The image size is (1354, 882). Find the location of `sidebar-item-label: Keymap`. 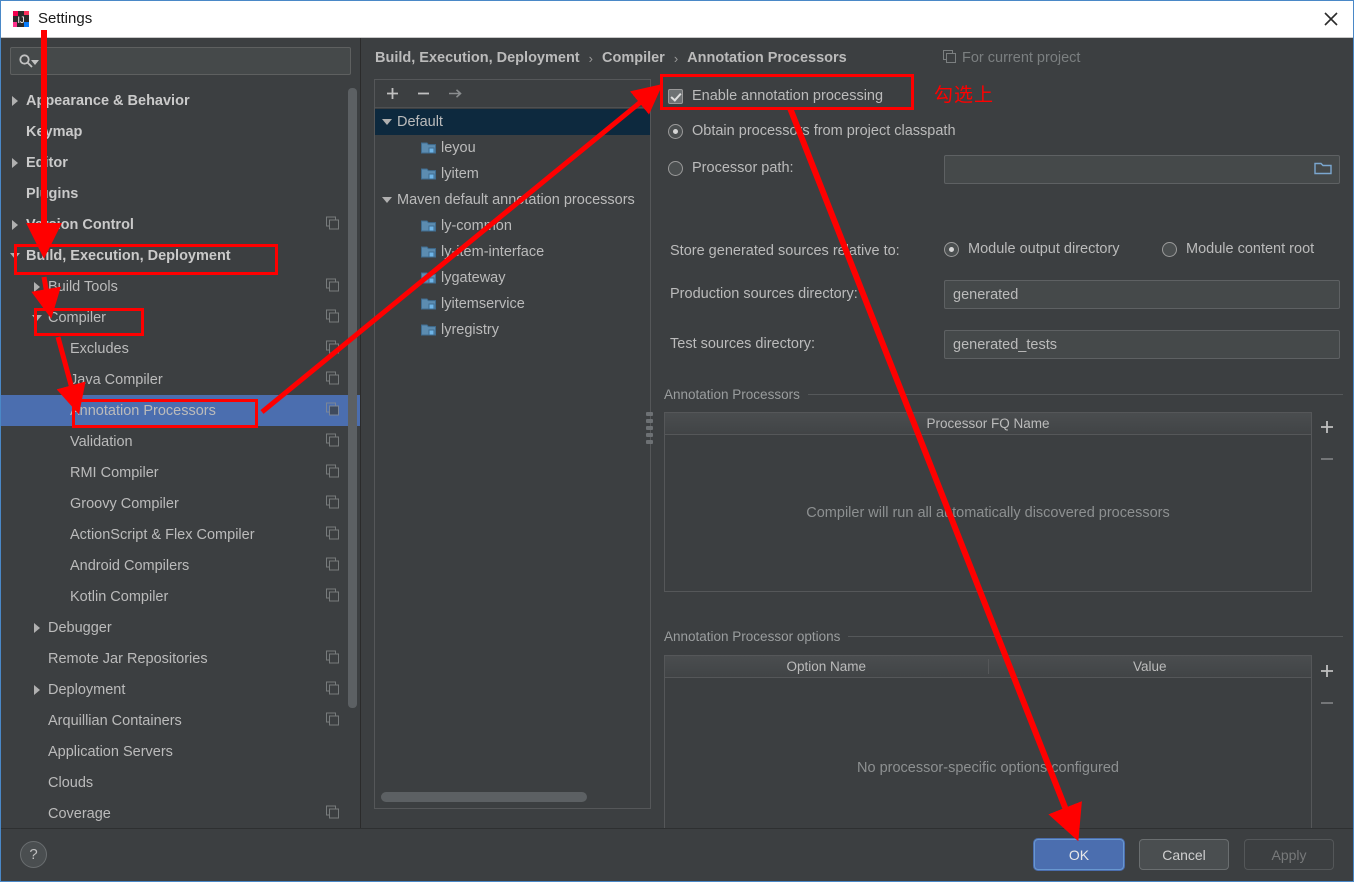

sidebar-item-label: Keymap is located at coordinates (54, 131).